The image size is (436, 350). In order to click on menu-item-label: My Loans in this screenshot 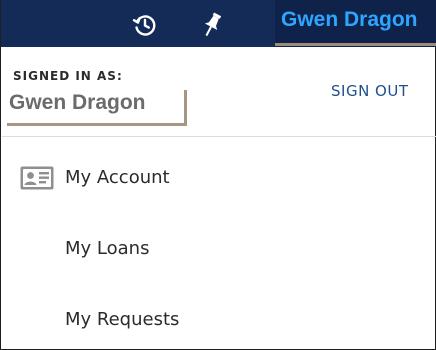, I will do `click(107, 248)`.